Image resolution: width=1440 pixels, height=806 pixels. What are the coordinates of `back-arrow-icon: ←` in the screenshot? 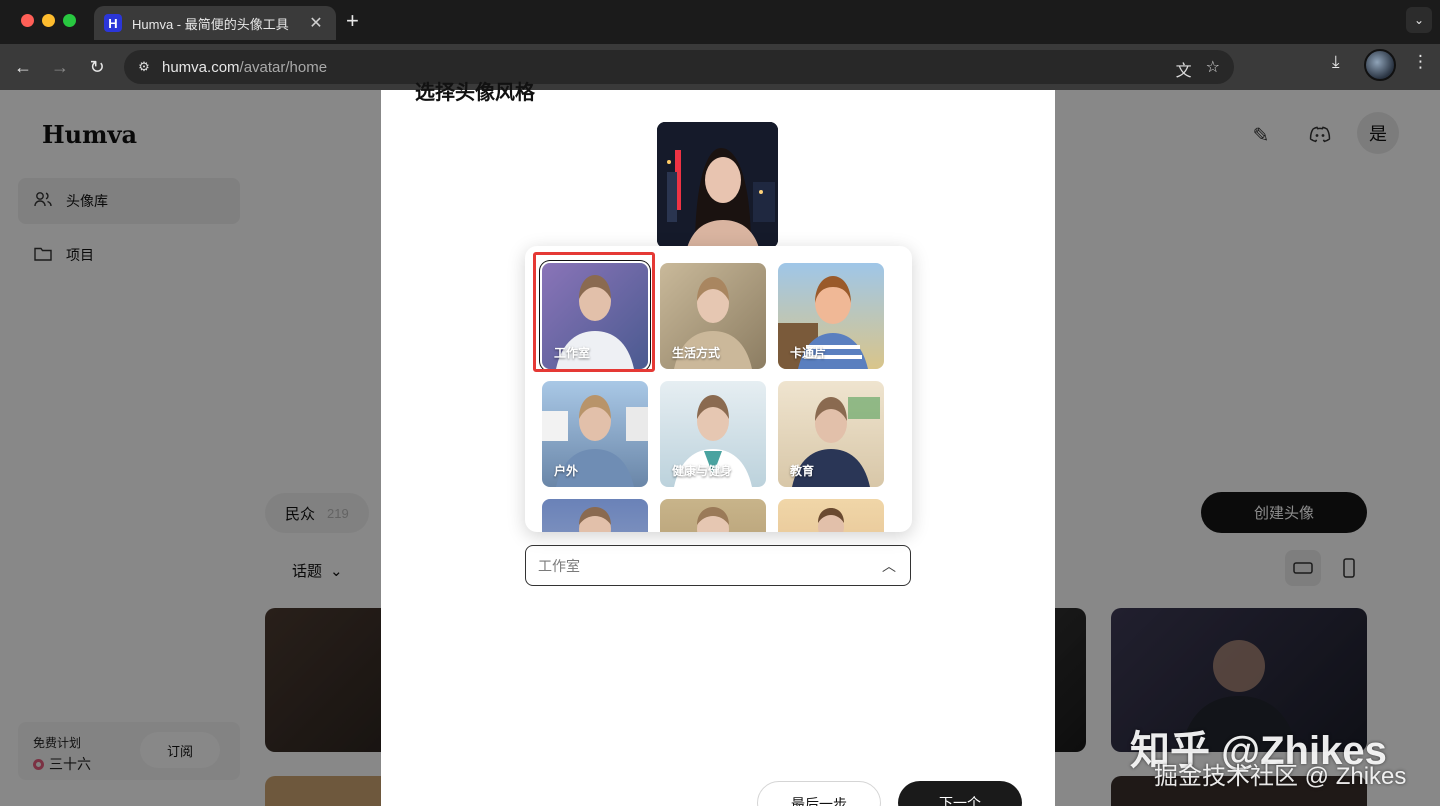 It's located at (23, 67).